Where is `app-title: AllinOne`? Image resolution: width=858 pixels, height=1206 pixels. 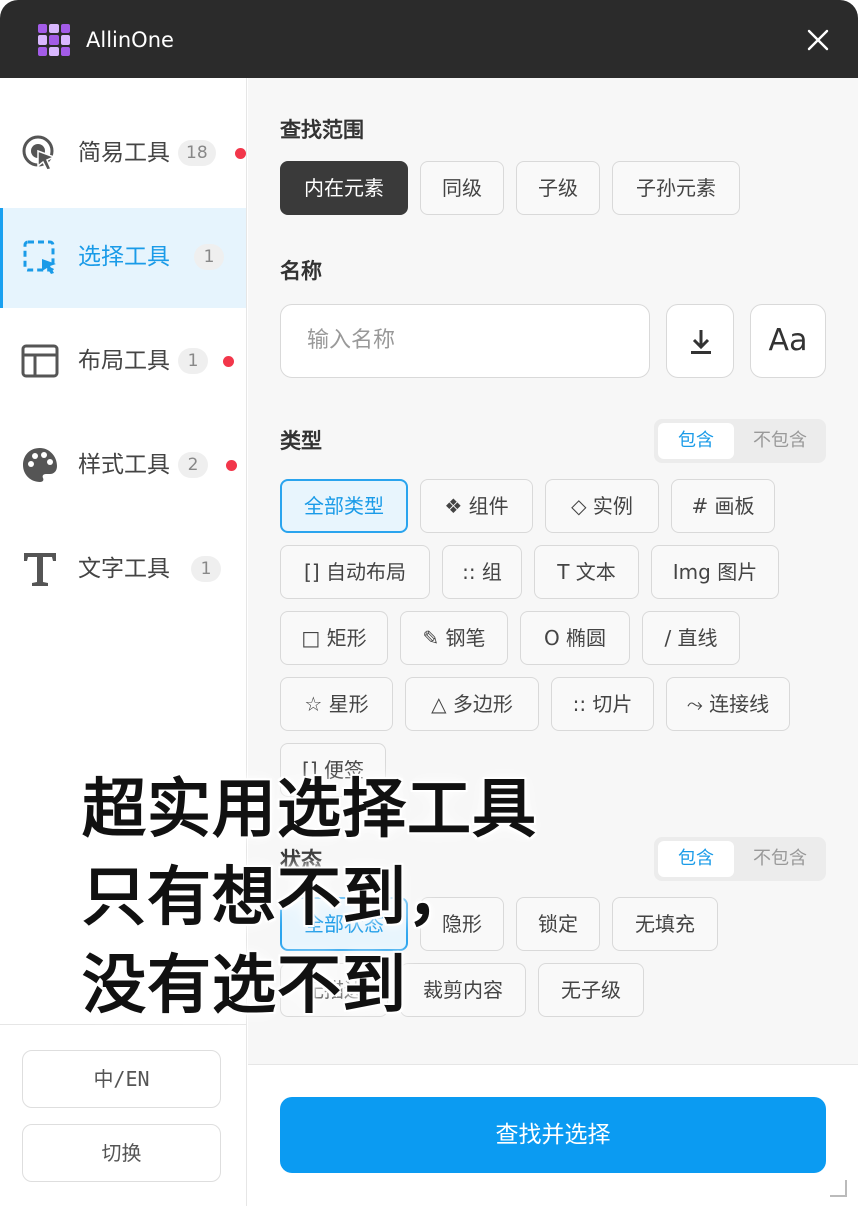
app-title: AllinOne is located at coordinates (130, 40).